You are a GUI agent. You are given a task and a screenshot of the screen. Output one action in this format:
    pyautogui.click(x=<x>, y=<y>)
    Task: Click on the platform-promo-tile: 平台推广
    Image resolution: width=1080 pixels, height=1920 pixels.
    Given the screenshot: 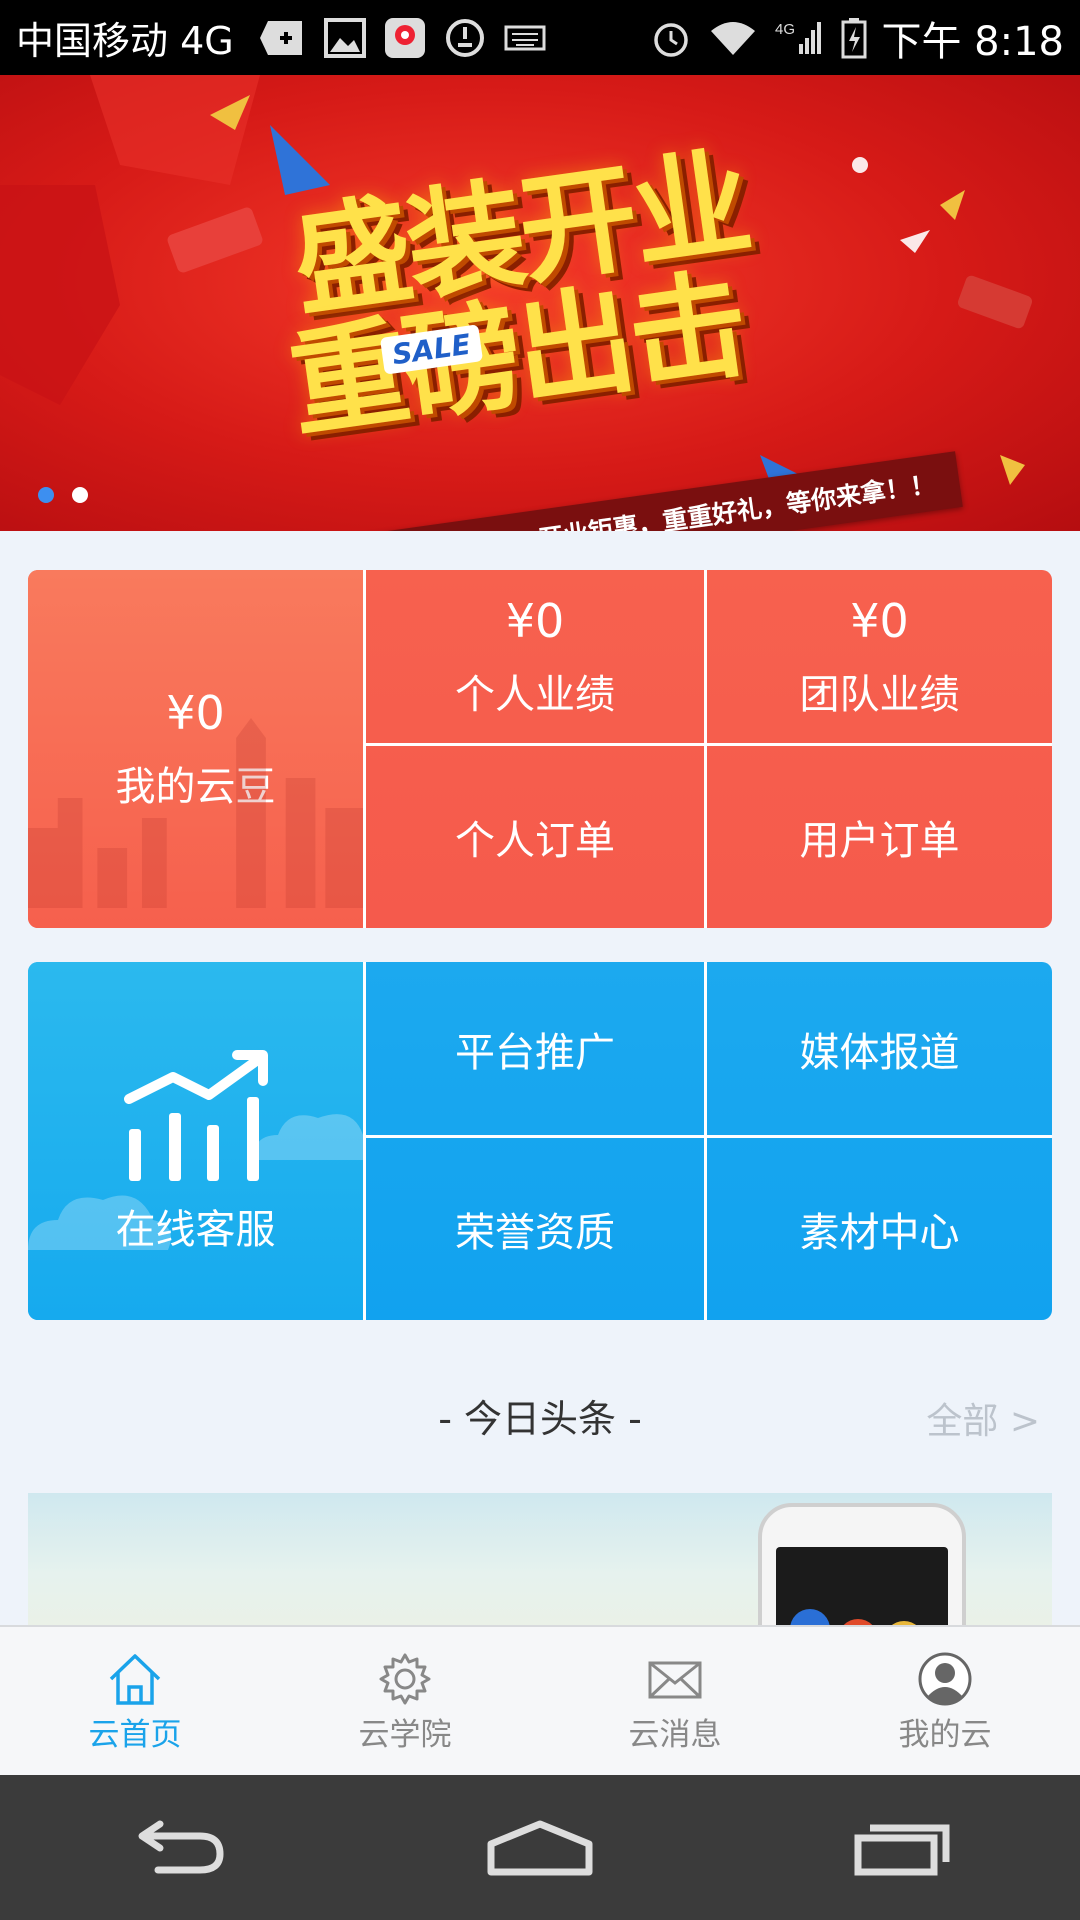 What is the action you would take?
    pyautogui.click(x=536, y=1050)
    